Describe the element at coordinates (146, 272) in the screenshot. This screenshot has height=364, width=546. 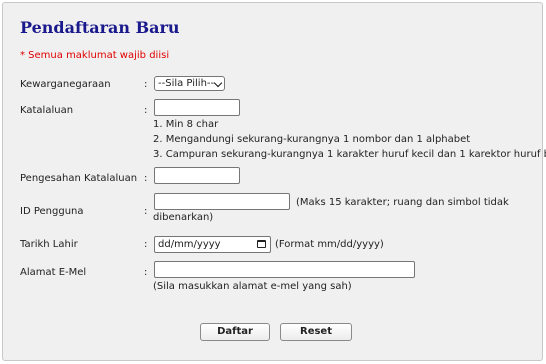
I see `email-colon: :` at that location.